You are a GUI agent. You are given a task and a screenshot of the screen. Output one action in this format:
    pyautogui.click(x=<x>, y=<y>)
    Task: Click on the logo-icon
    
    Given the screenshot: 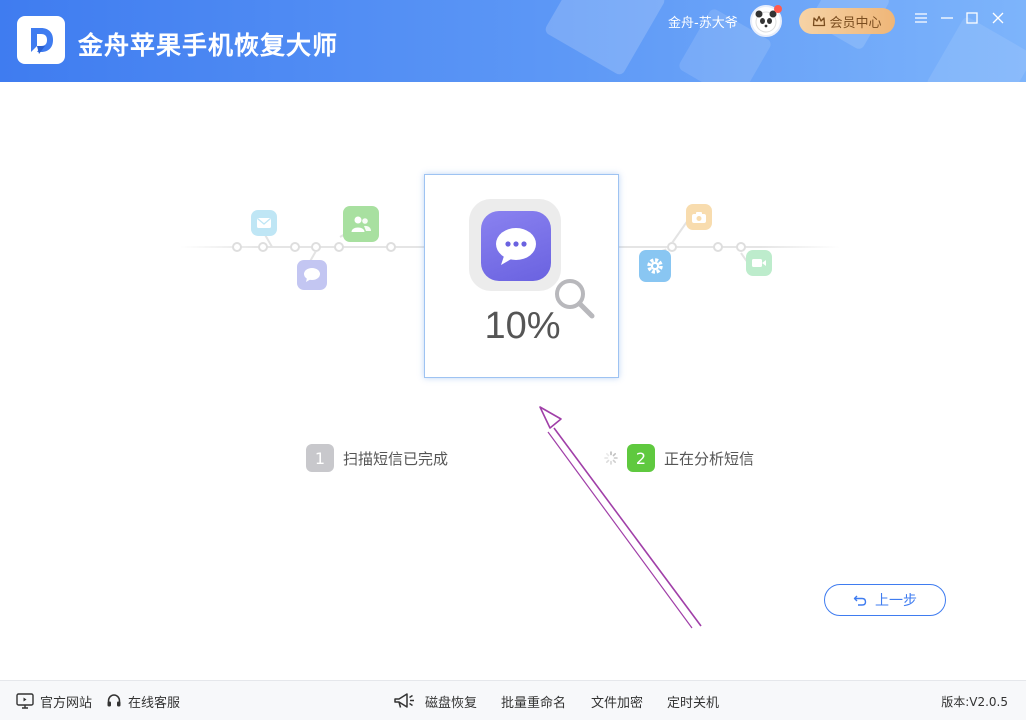 What is the action you would take?
    pyautogui.click(x=42, y=41)
    